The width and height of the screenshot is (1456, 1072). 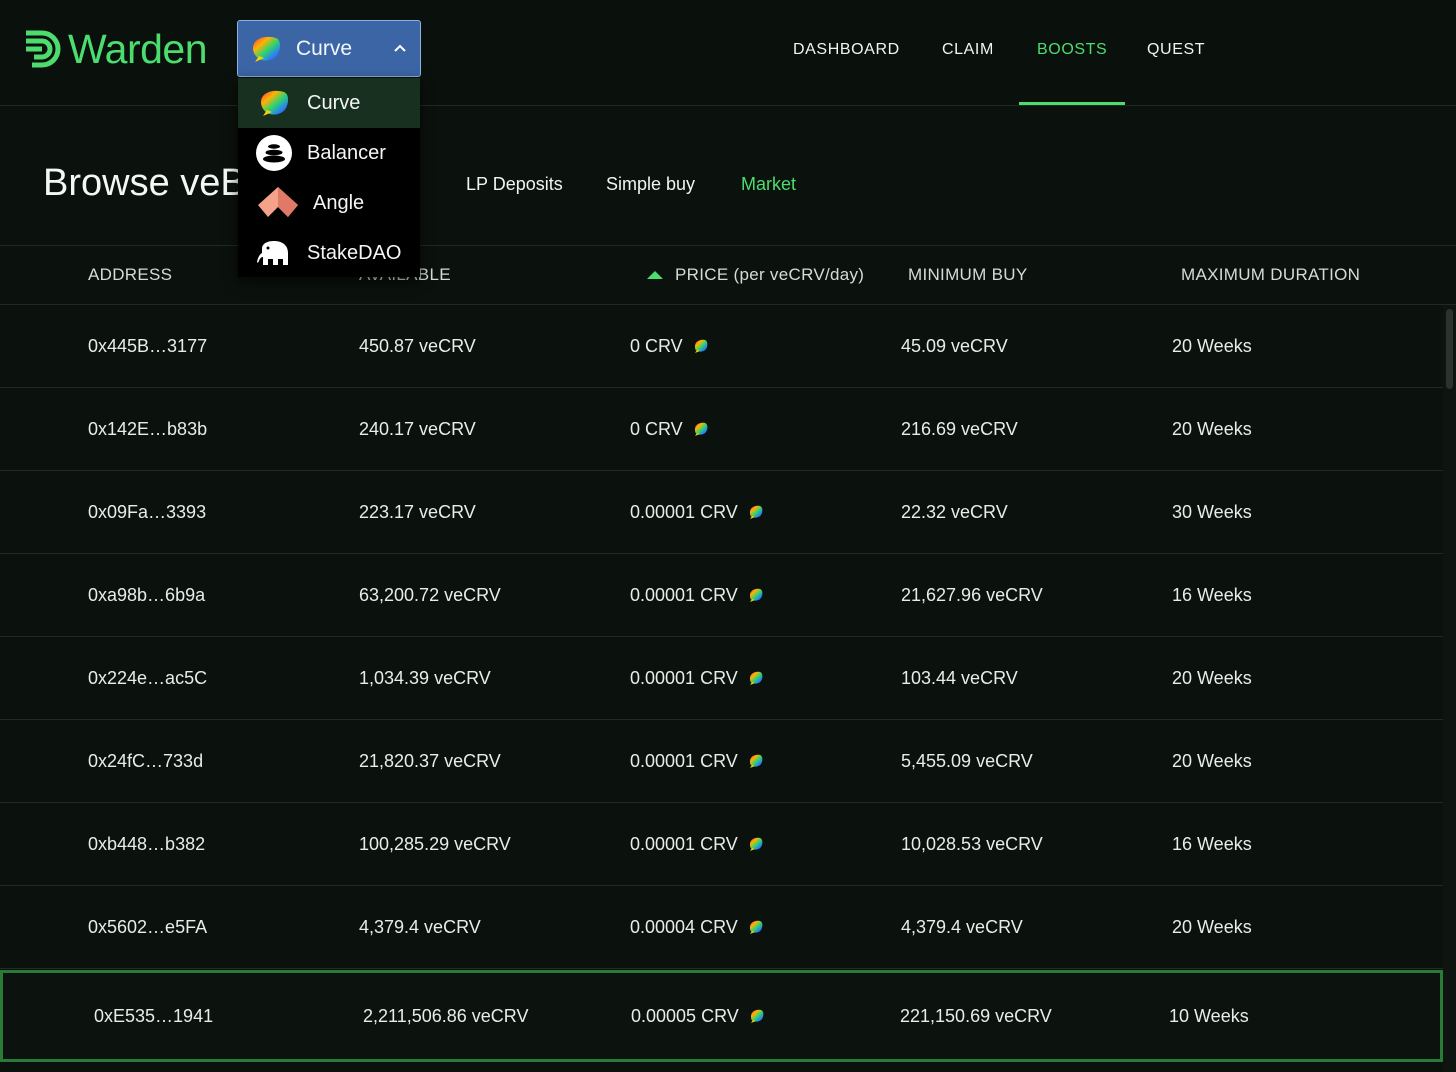 What do you see at coordinates (768, 184) in the screenshot?
I see `tab-market: Market` at bounding box center [768, 184].